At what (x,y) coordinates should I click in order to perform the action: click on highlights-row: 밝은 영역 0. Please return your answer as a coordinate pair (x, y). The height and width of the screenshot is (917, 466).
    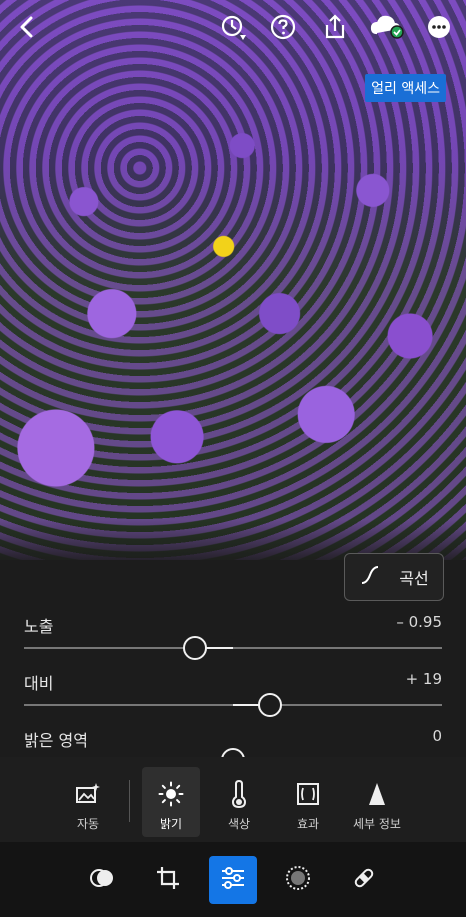
    Looking at the image, I should click on (233, 742).